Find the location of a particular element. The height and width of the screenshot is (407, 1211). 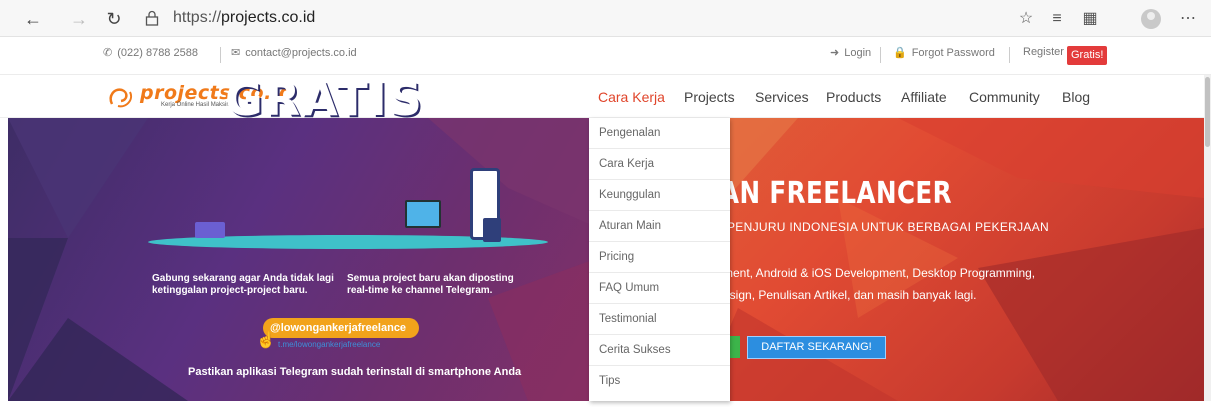

browser-toolbar: ← → ↻ https://projects.co.id ☆ ≡ ▦ ⋯ is located at coordinates (605, 18).